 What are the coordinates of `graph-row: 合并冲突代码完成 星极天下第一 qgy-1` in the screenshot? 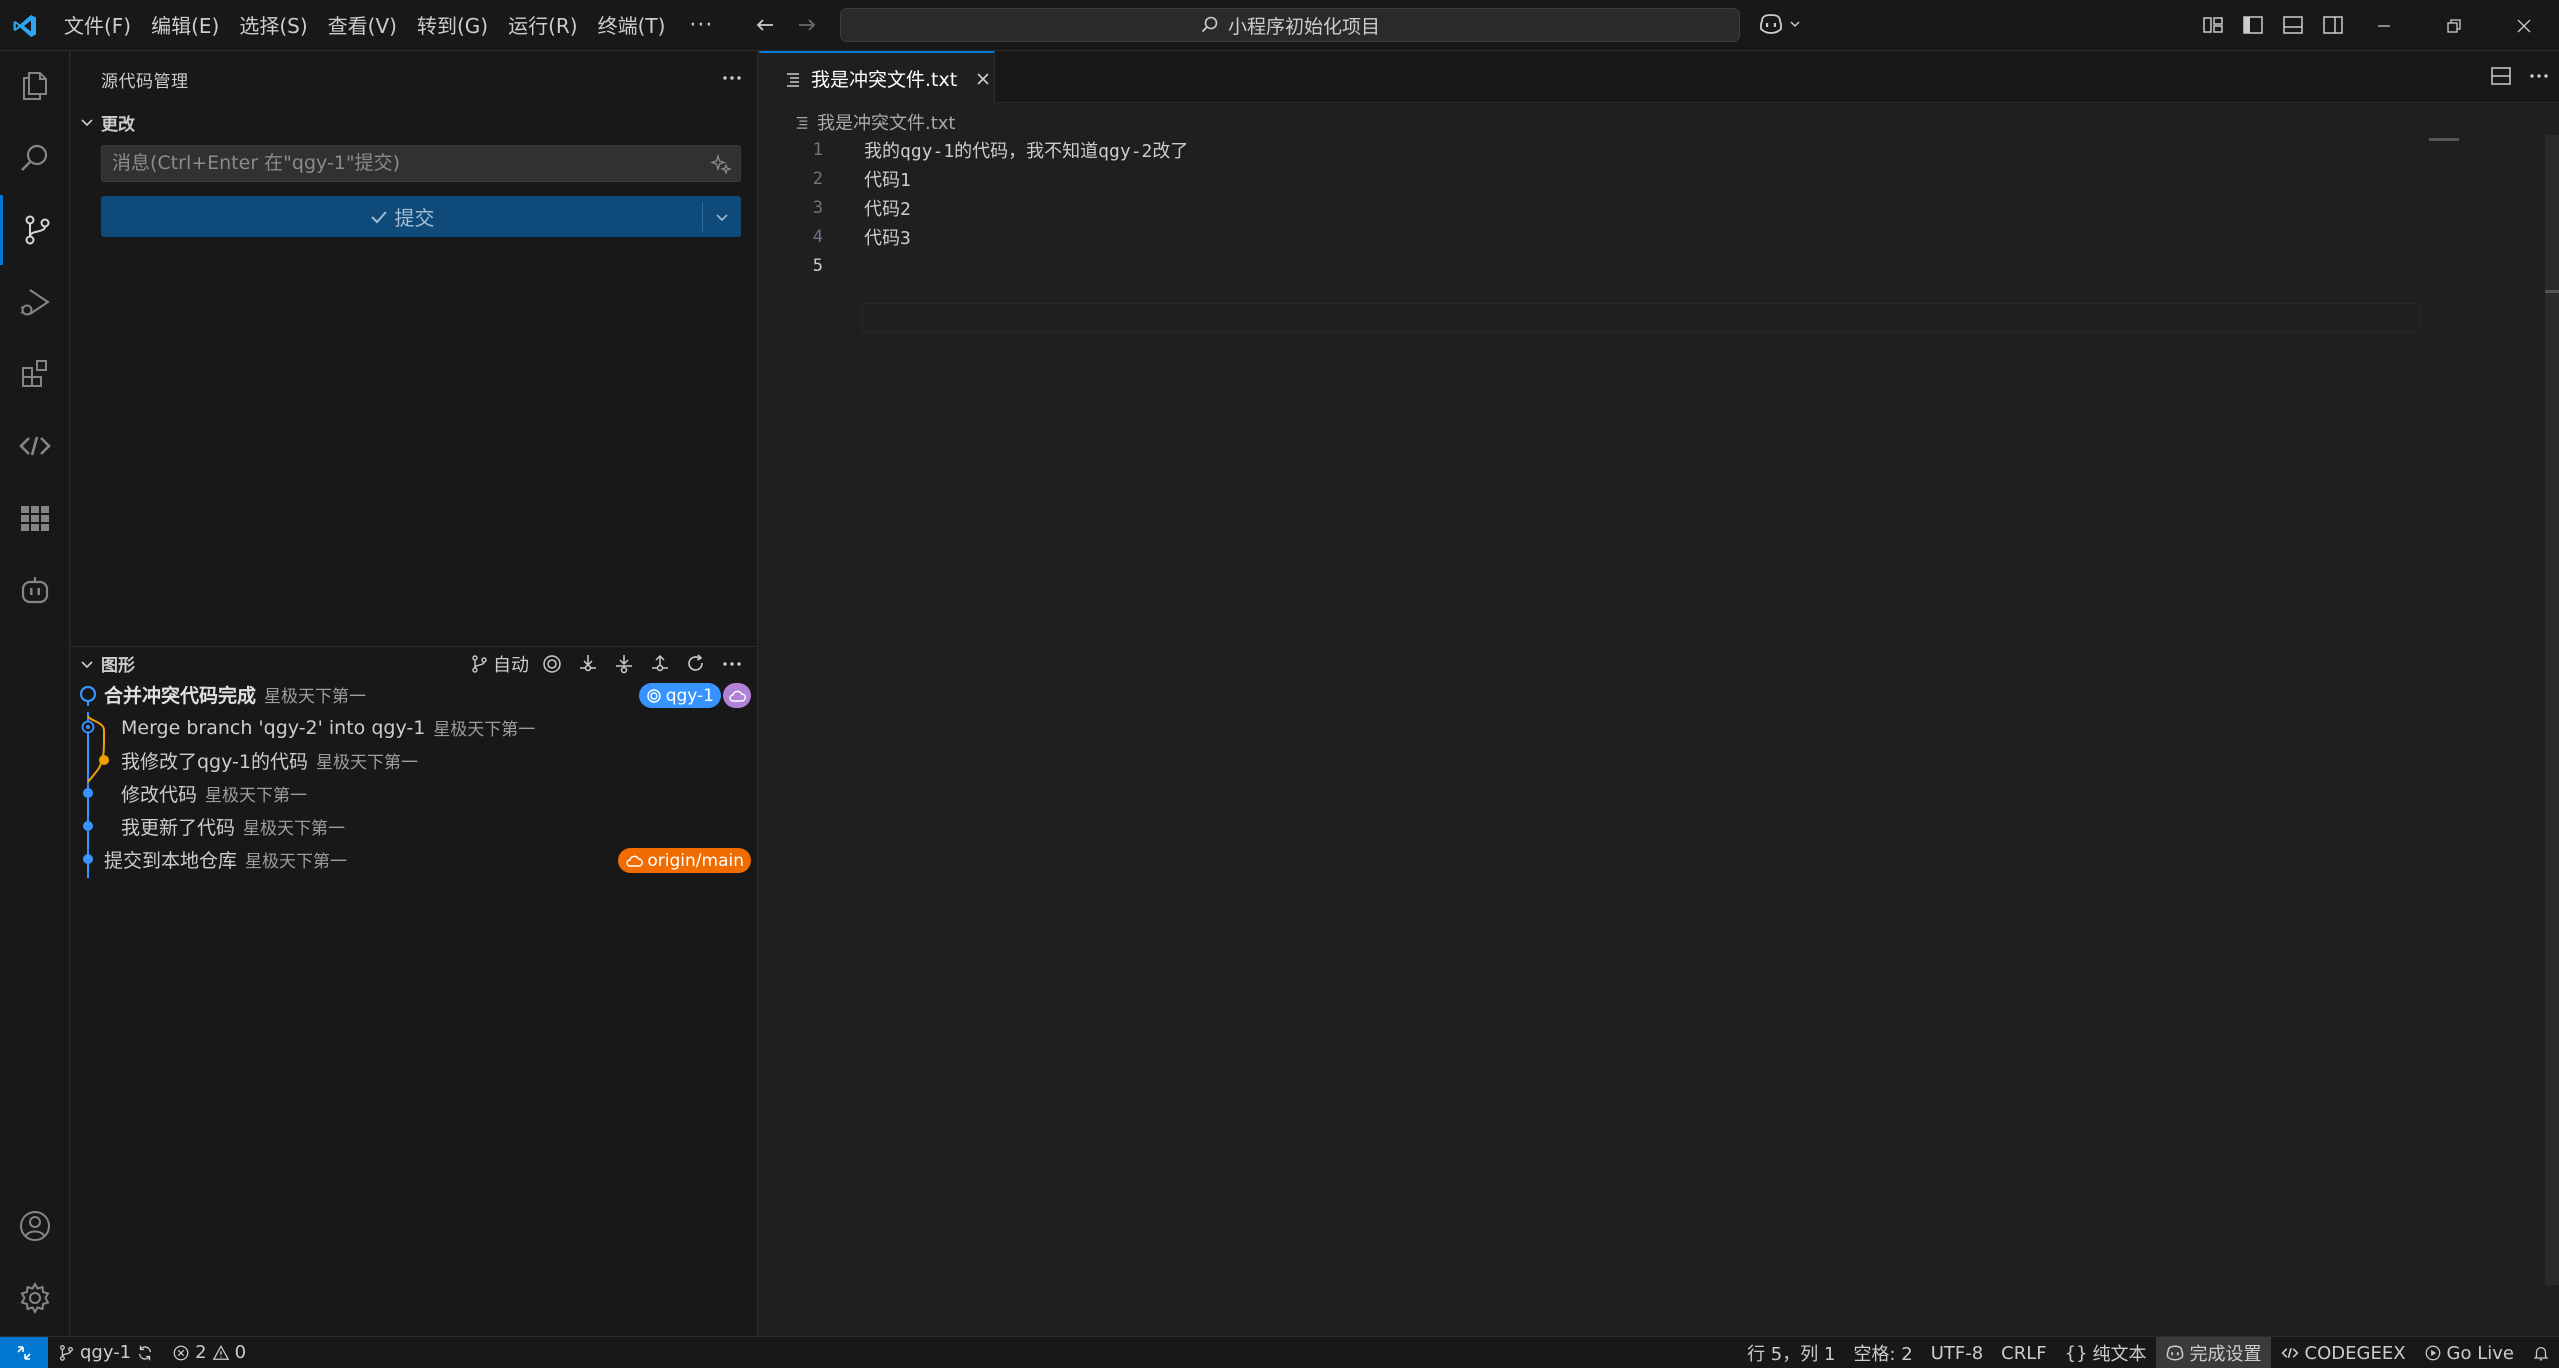 It's located at (414, 694).